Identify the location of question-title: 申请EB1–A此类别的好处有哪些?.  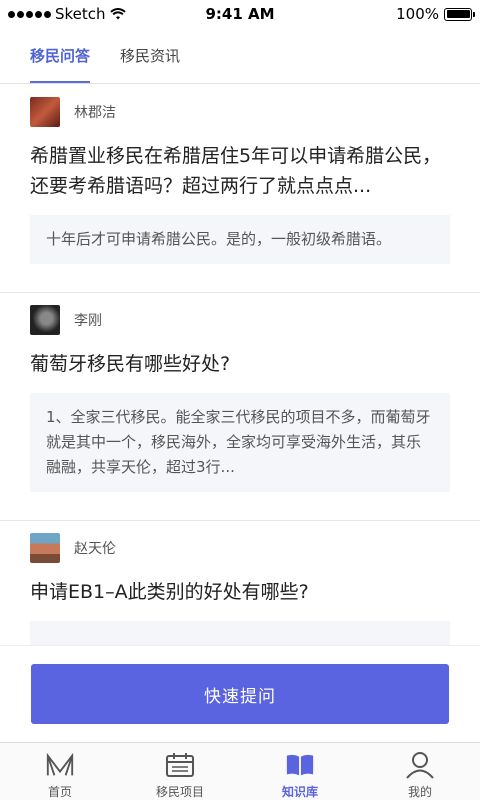
(240, 592).